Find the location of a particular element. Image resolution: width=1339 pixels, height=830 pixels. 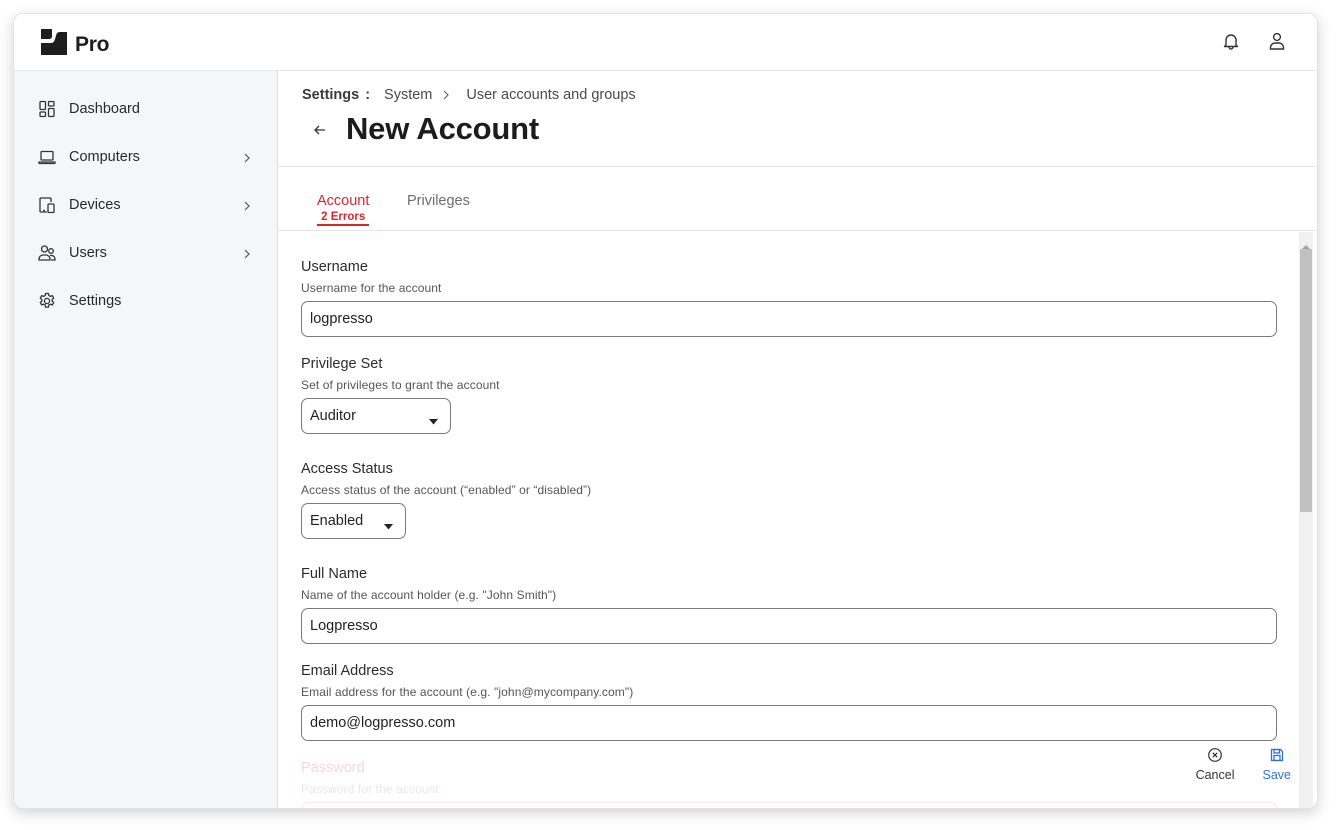

brand: Pro is located at coordinates (75, 44).